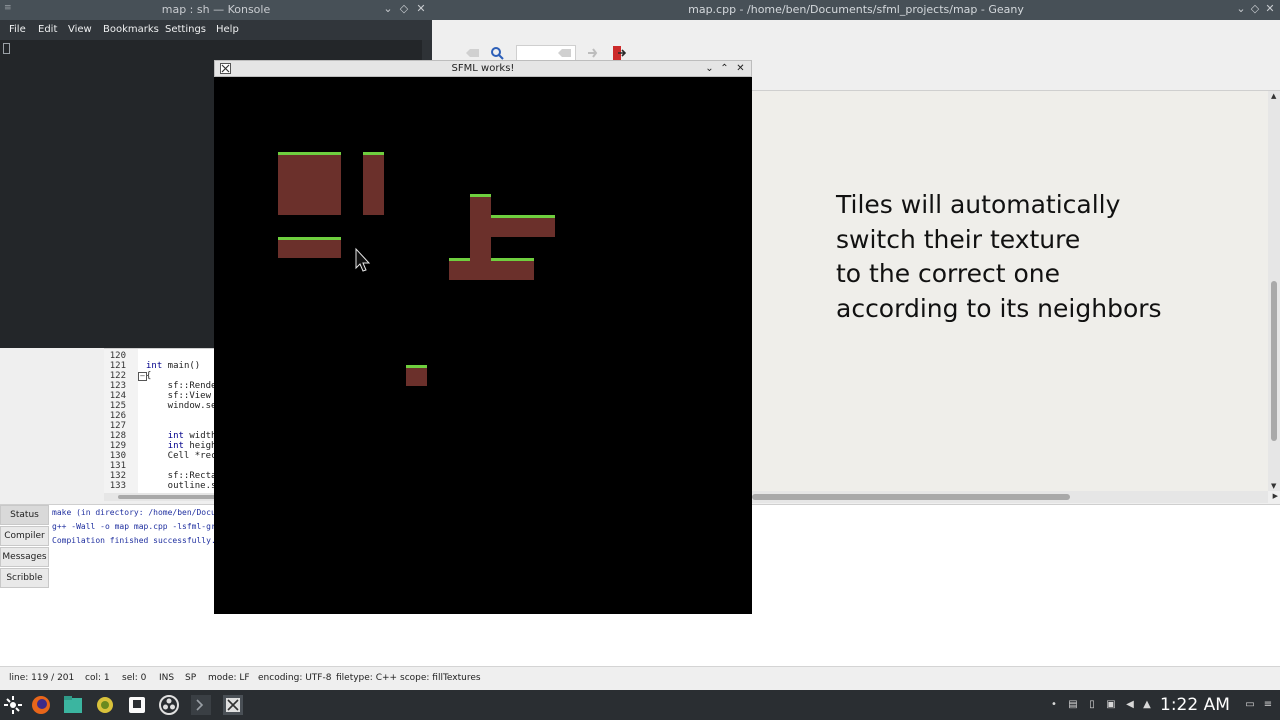  I want to click on x11-app-icon, so click(233, 705).